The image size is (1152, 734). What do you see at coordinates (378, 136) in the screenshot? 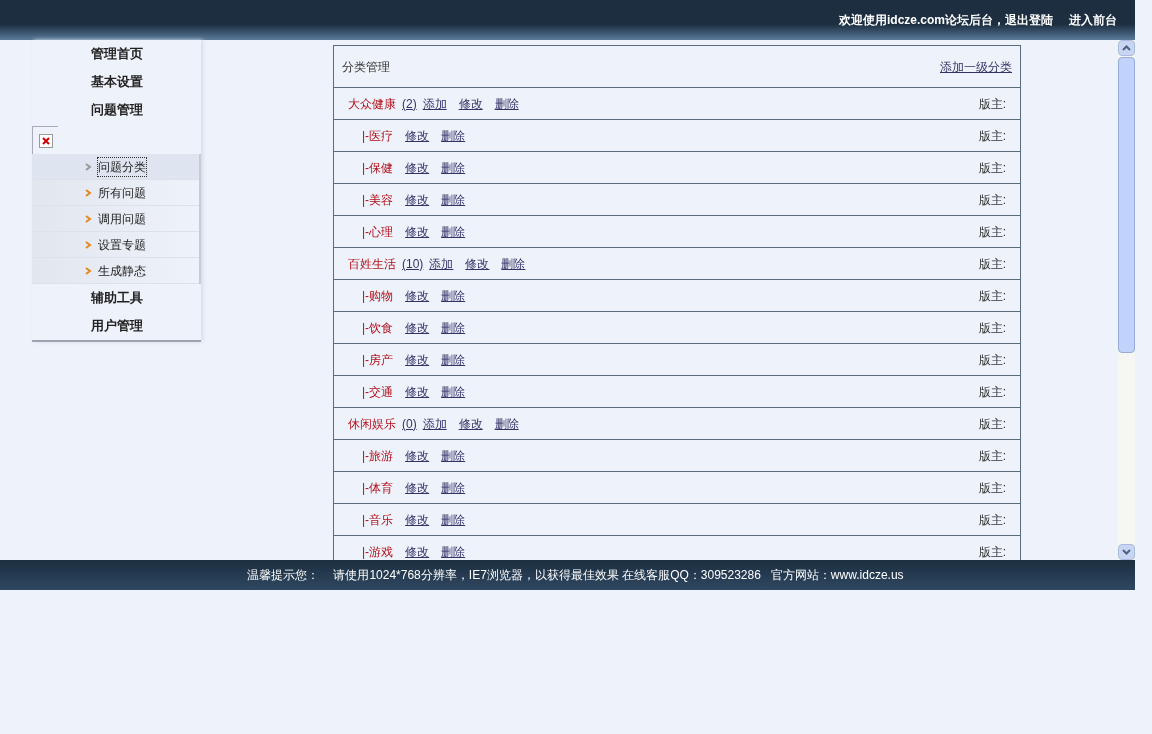
I see `category-name: |-医疗` at bounding box center [378, 136].